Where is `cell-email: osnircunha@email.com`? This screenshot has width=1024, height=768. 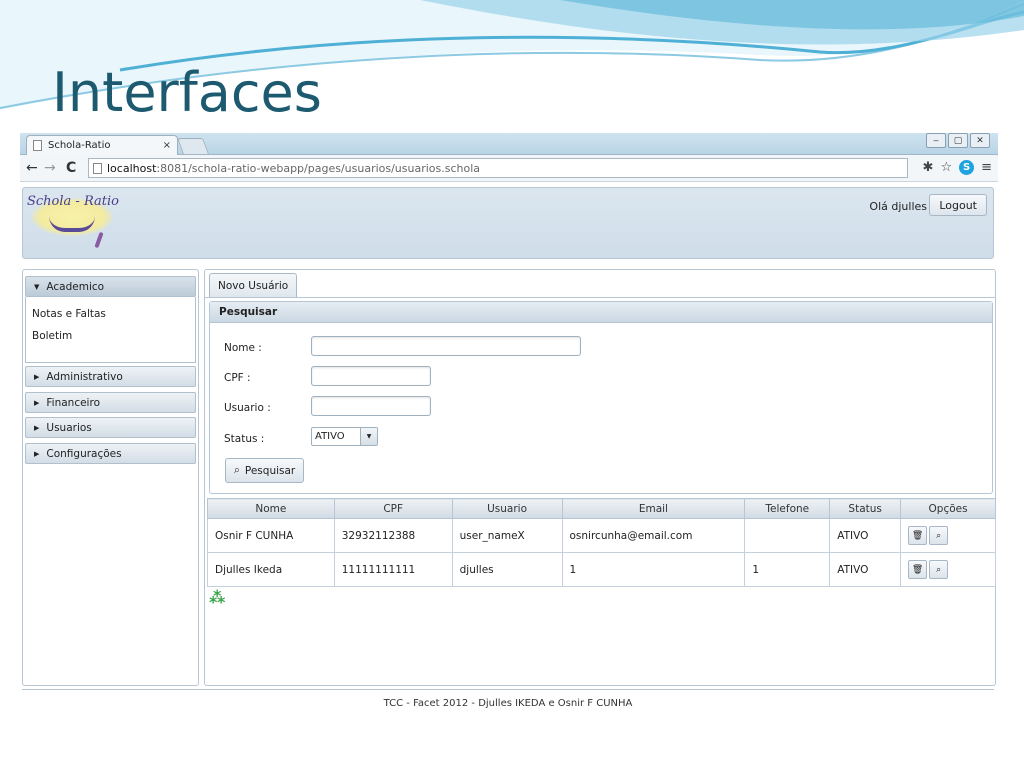 cell-email: osnircunha@email.com is located at coordinates (653, 535).